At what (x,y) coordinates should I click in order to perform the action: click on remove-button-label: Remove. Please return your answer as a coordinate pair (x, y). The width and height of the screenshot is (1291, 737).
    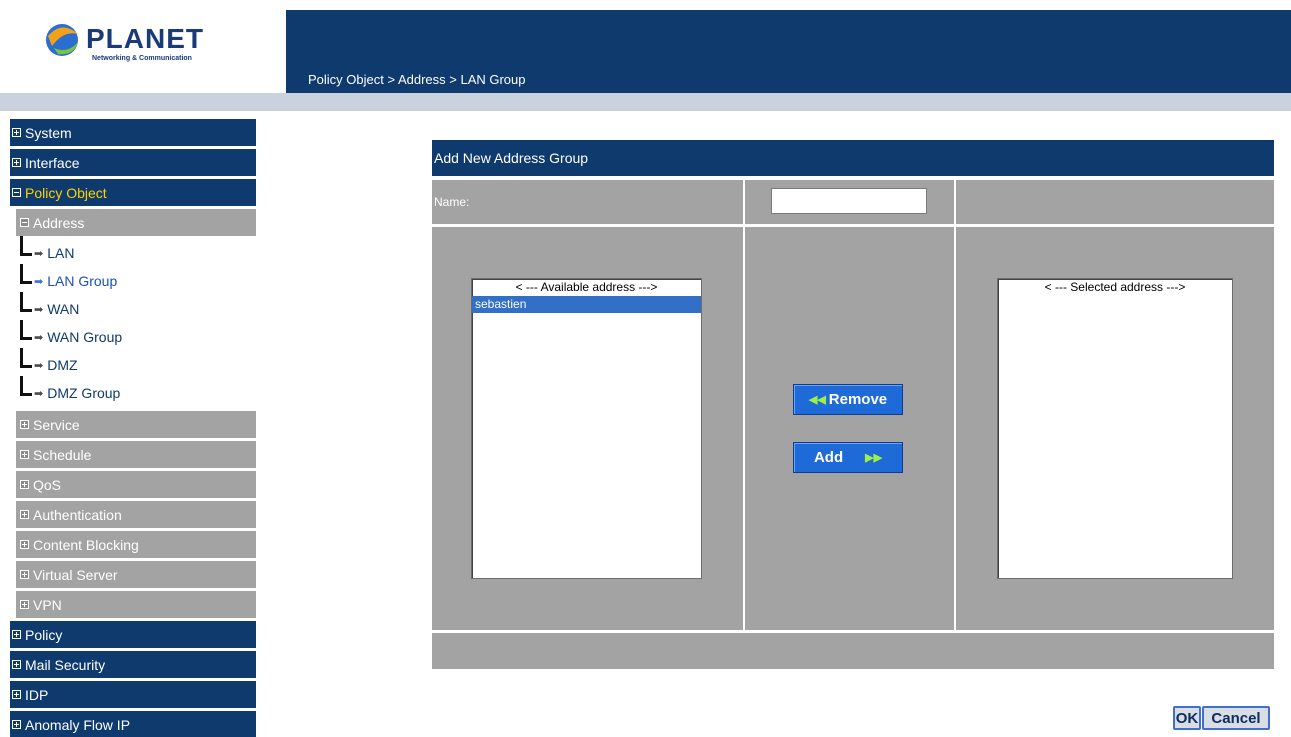
    Looking at the image, I should click on (858, 399).